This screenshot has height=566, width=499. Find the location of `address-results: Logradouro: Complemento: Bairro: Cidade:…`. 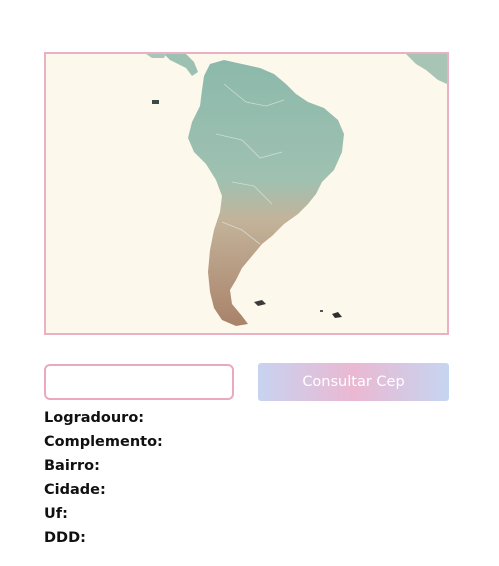

address-results: Logradouro: Complemento: Bairro: Cidade:… is located at coordinates (103, 480).